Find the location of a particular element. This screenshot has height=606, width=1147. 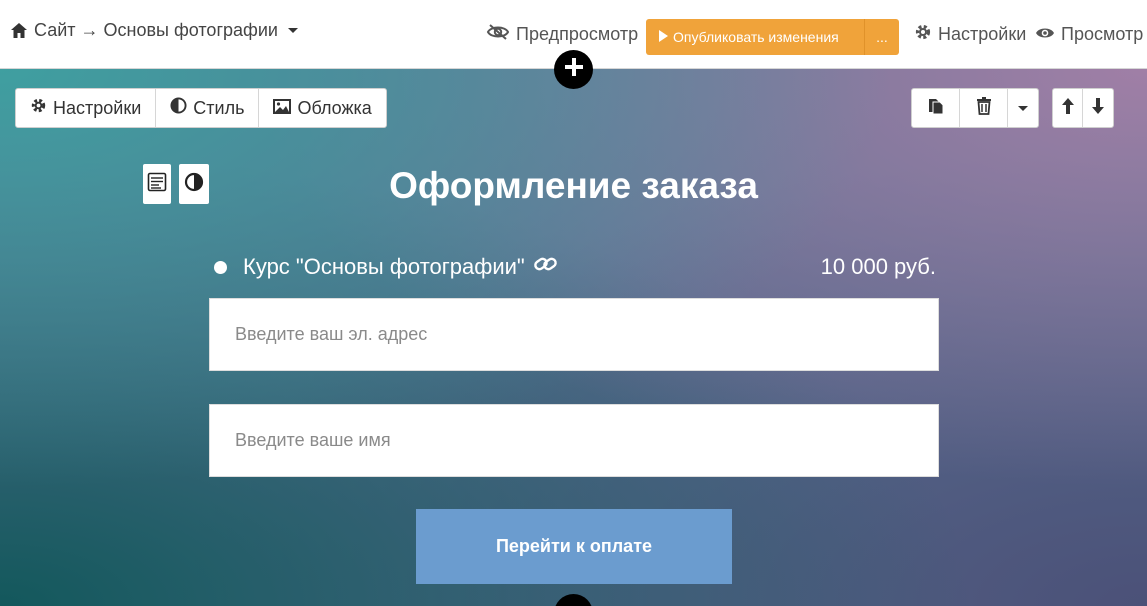

arrow-up-icon is located at coordinates (1068, 108).